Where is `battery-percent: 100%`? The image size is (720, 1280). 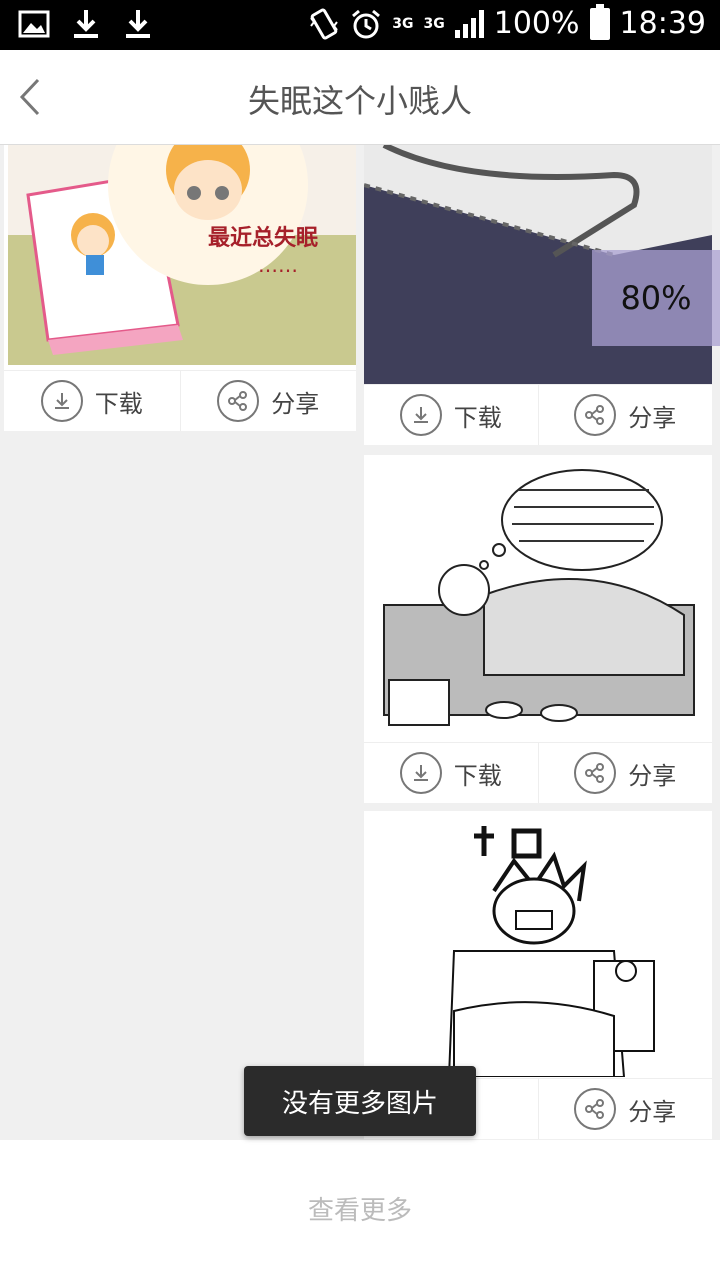
battery-percent: 100% is located at coordinates (536, 23).